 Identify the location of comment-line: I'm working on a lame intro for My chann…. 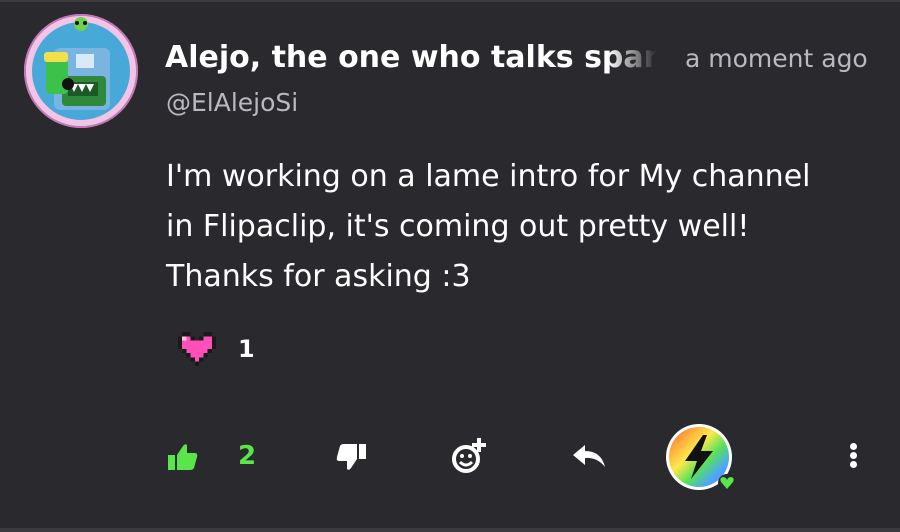
(488, 176).